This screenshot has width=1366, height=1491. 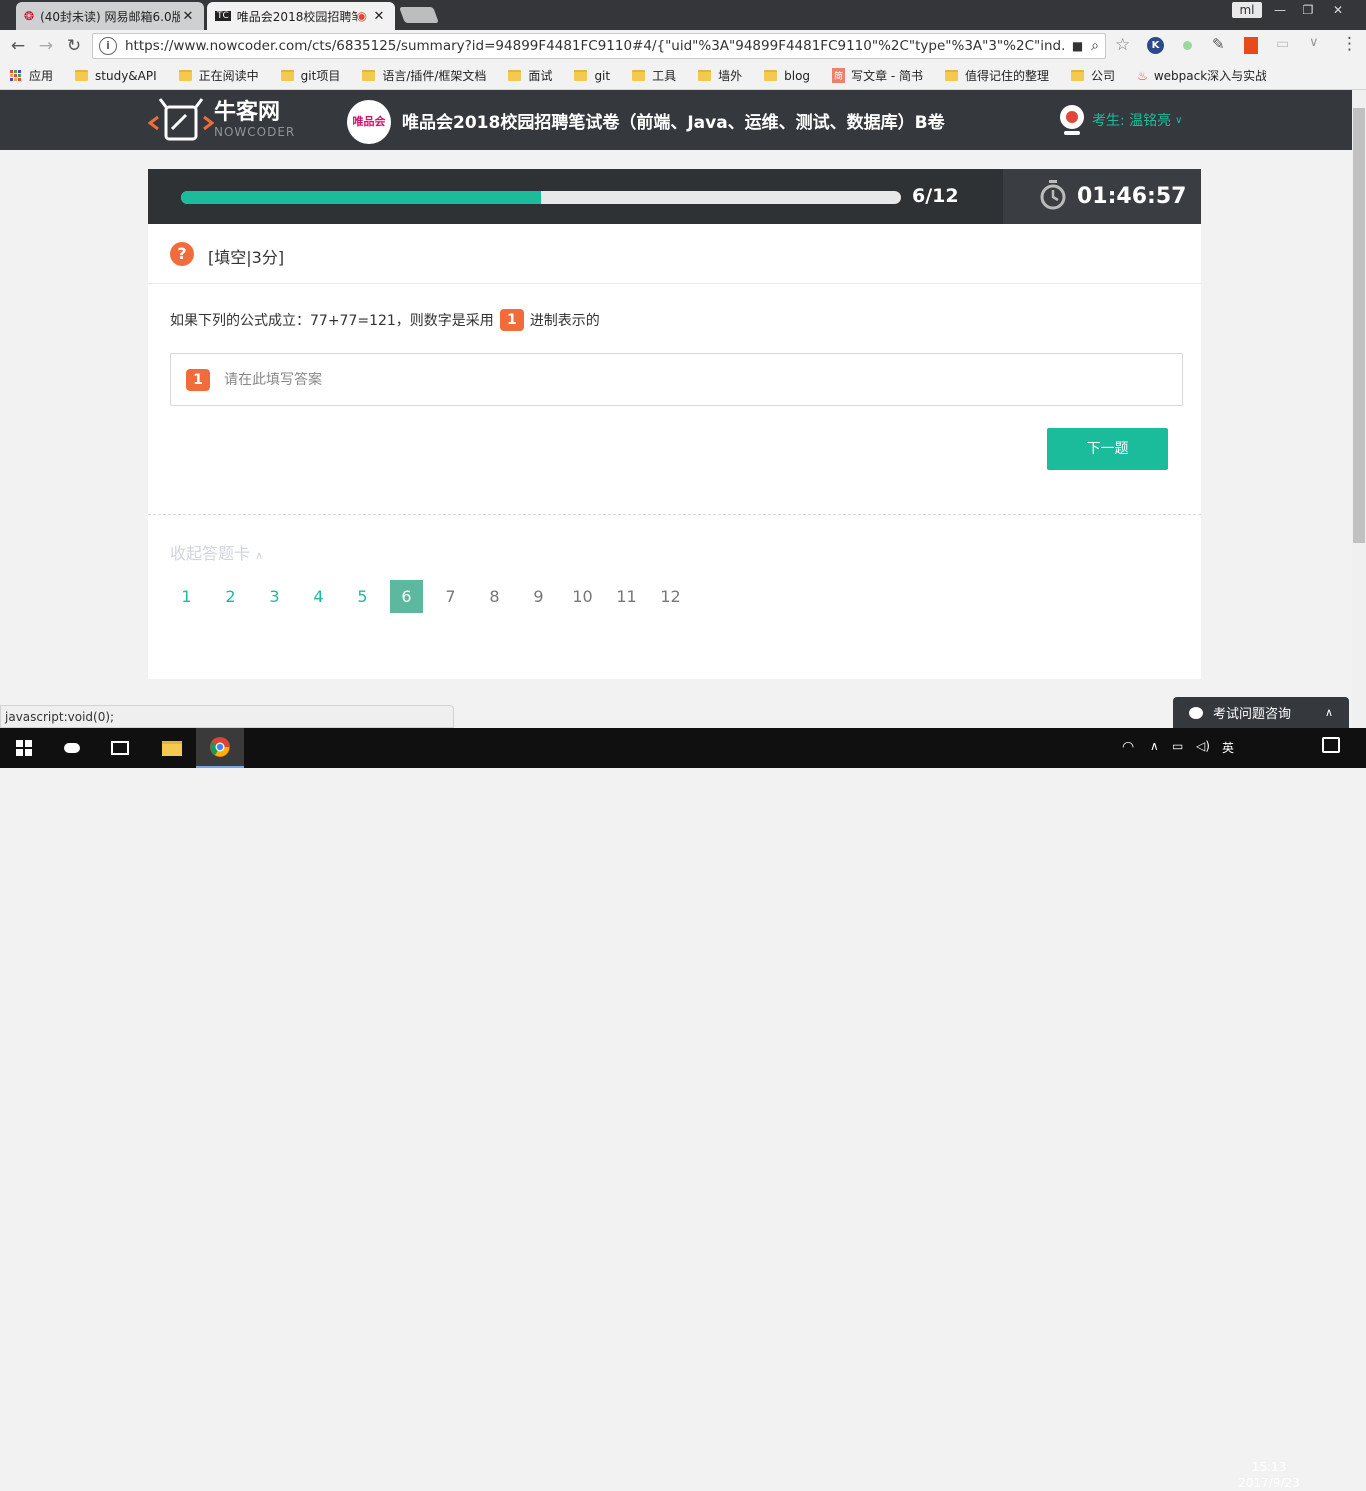 I want to click on candidate-menu: 考生: 温铭亮 ∨, so click(x=1120, y=120).